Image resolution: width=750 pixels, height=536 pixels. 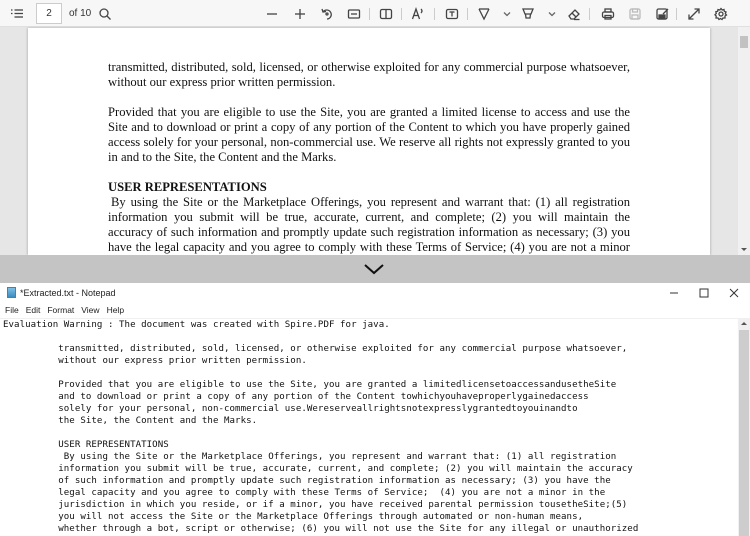 What do you see at coordinates (375, 13) in the screenshot?
I see `pdf-toolbar: 2 of 10` at bounding box center [375, 13].